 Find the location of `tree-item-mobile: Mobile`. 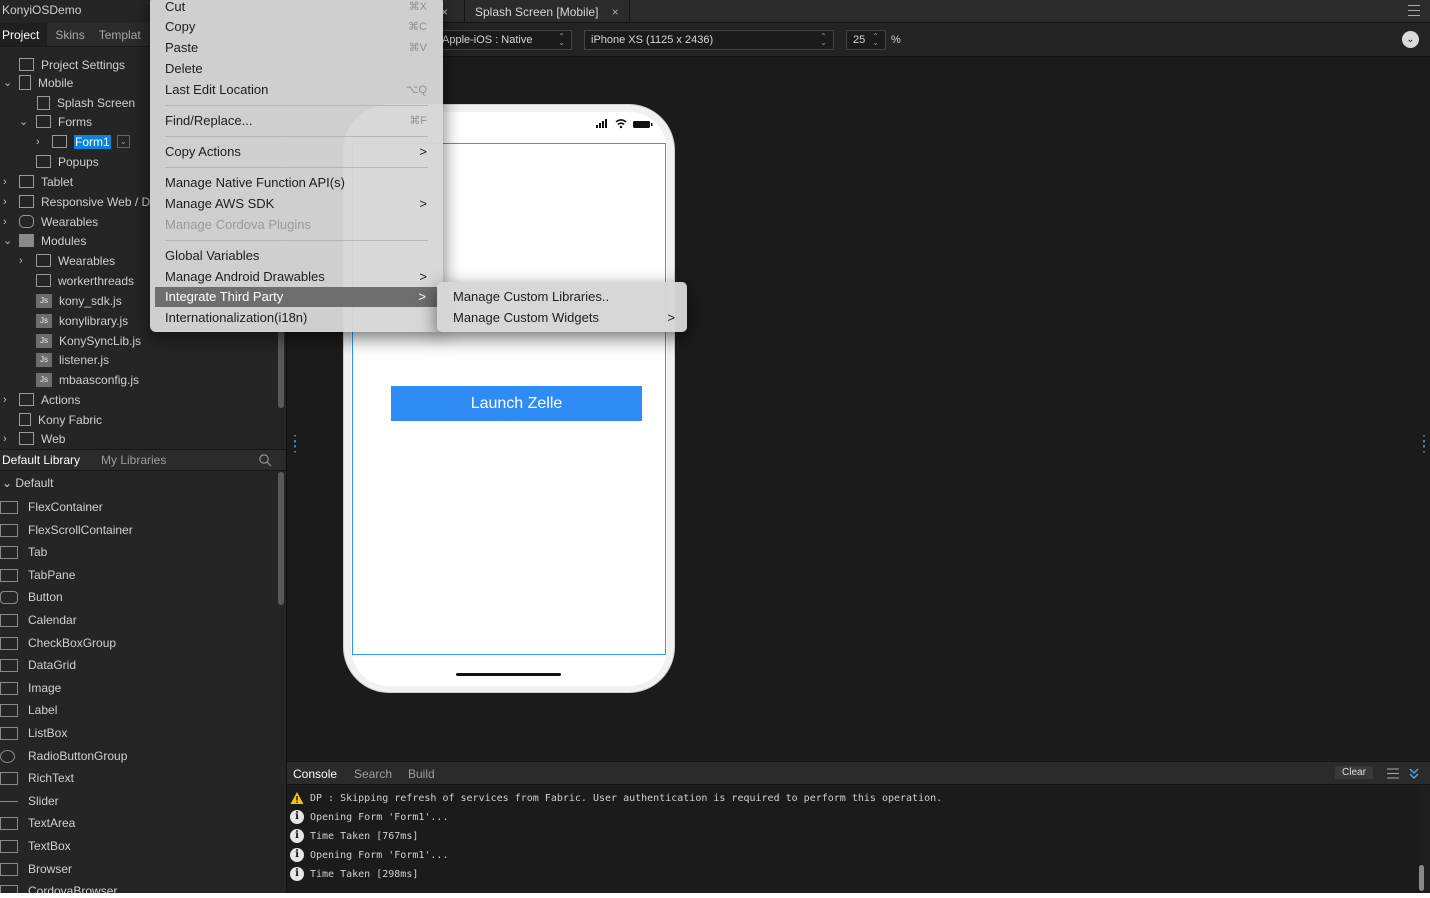

tree-item-mobile: Mobile is located at coordinates (46, 82).